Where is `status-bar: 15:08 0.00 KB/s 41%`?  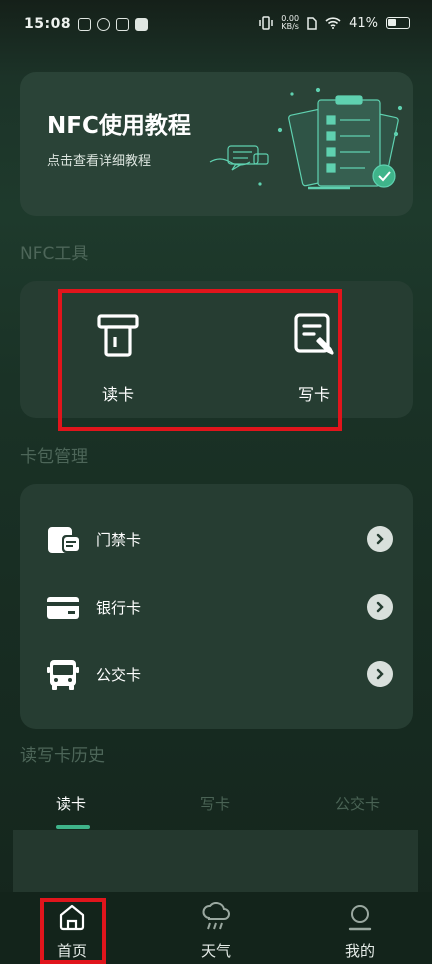
status-bar: 15:08 0.00 KB/s 41% is located at coordinates (216, 25).